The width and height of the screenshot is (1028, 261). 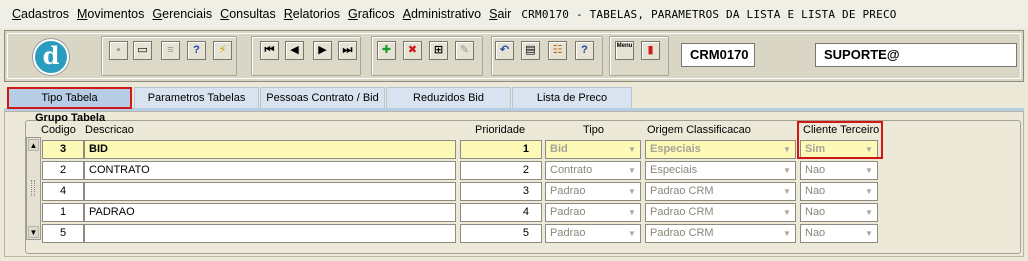 What do you see at coordinates (572, 97) in the screenshot?
I see `tab-lista-de-preco: Lista de Preco` at bounding box center [572, 97].